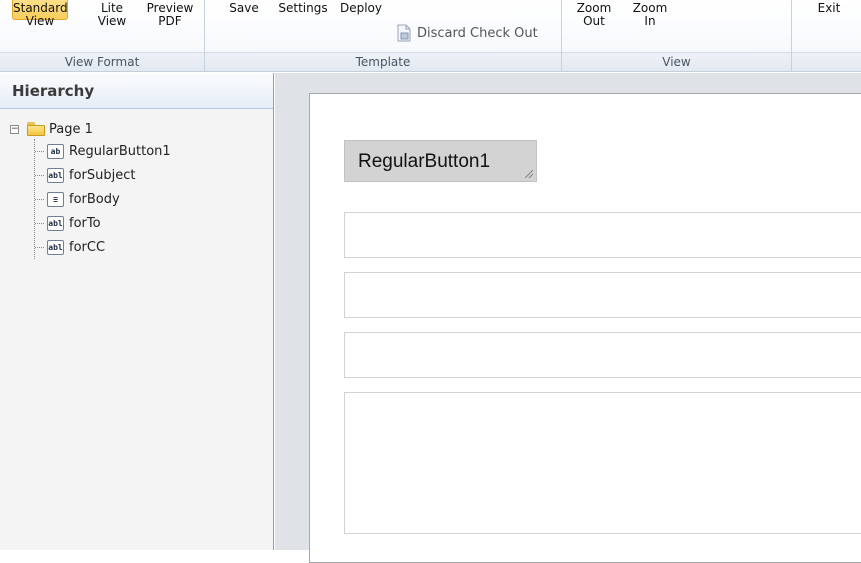 Image resolution: width=861 pixels, height=563 pixels. What do you see at coordinates (650, 21) in the screenshot?
I see `zoom-in-label-2: In` at bounding box center [650, 21].